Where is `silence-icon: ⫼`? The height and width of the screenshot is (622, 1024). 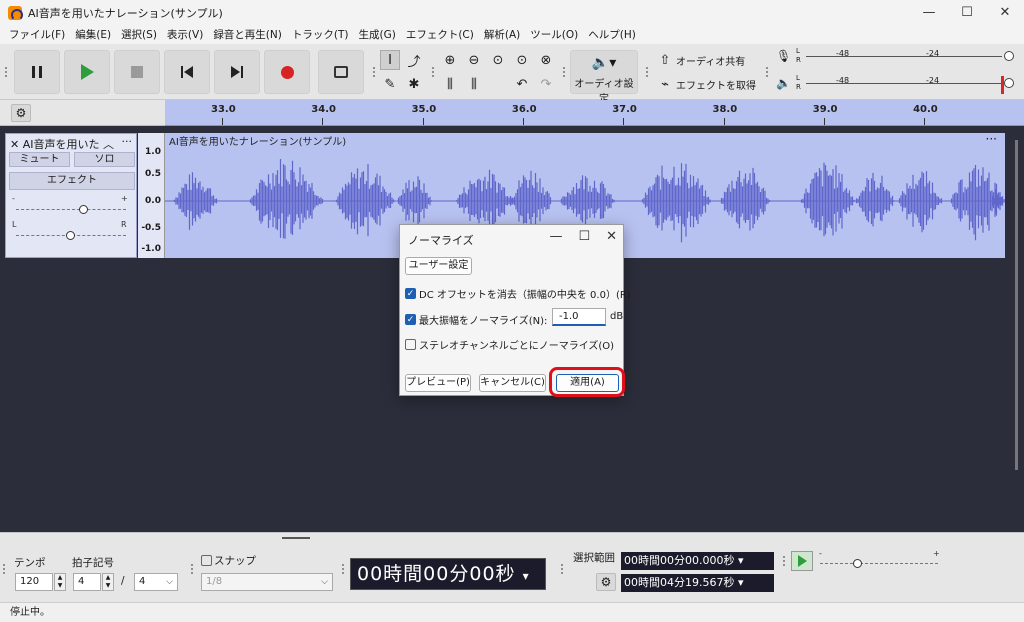
silence-icon: ⫼ is located at coordinates (474, 84).